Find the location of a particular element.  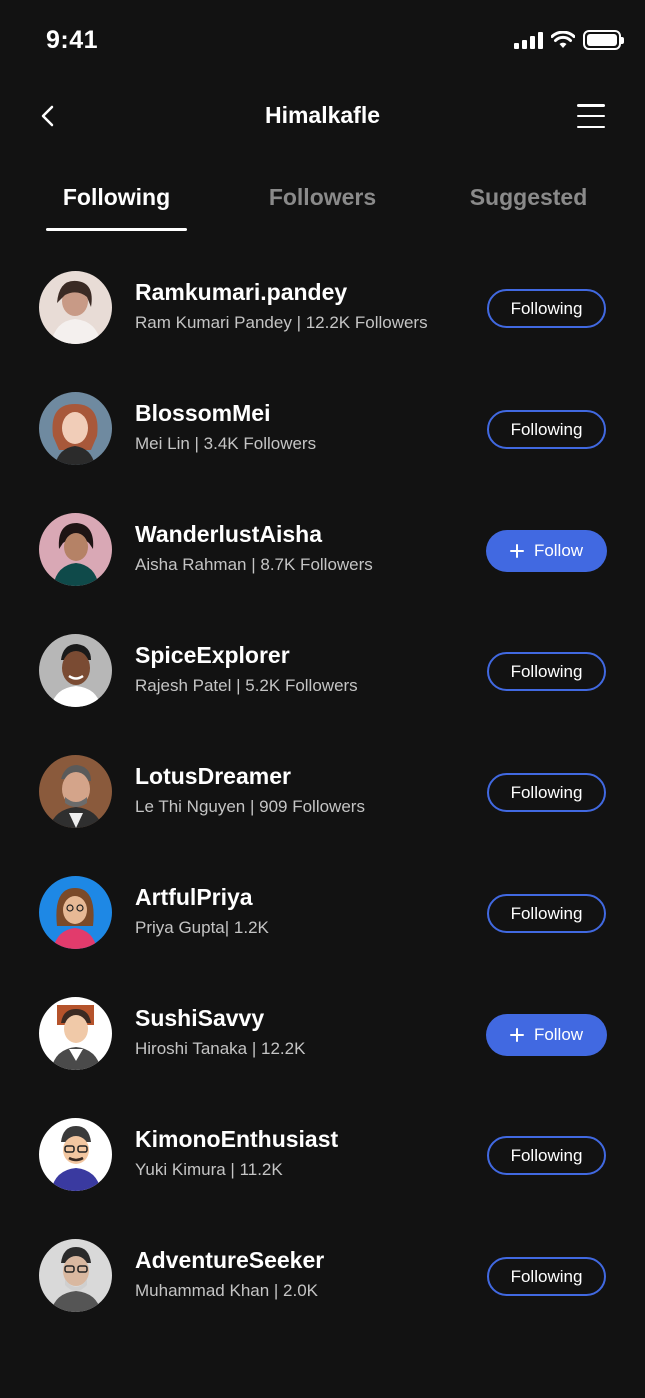

user-subtitle: Ram Kumari Pandey | 12.2K Followers is located at coordinates (281, 322).